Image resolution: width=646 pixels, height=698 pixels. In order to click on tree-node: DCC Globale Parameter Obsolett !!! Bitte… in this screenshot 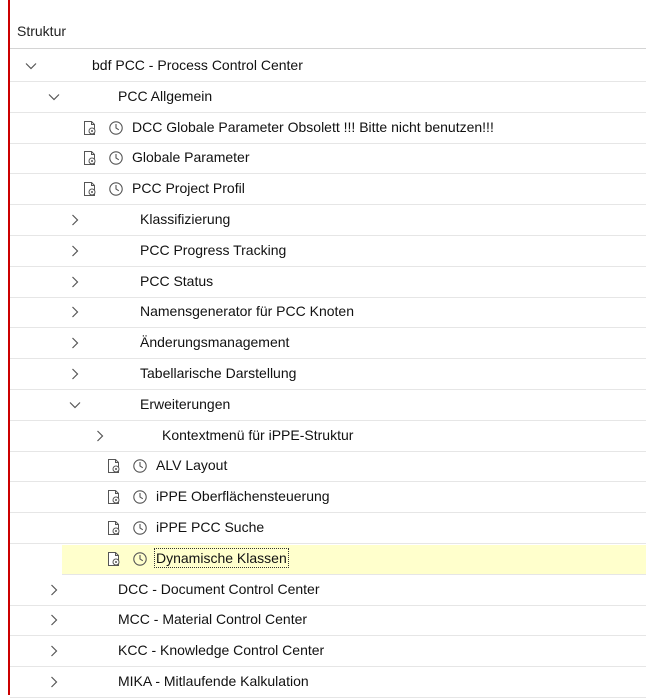, I will do `click(328, 129)`.